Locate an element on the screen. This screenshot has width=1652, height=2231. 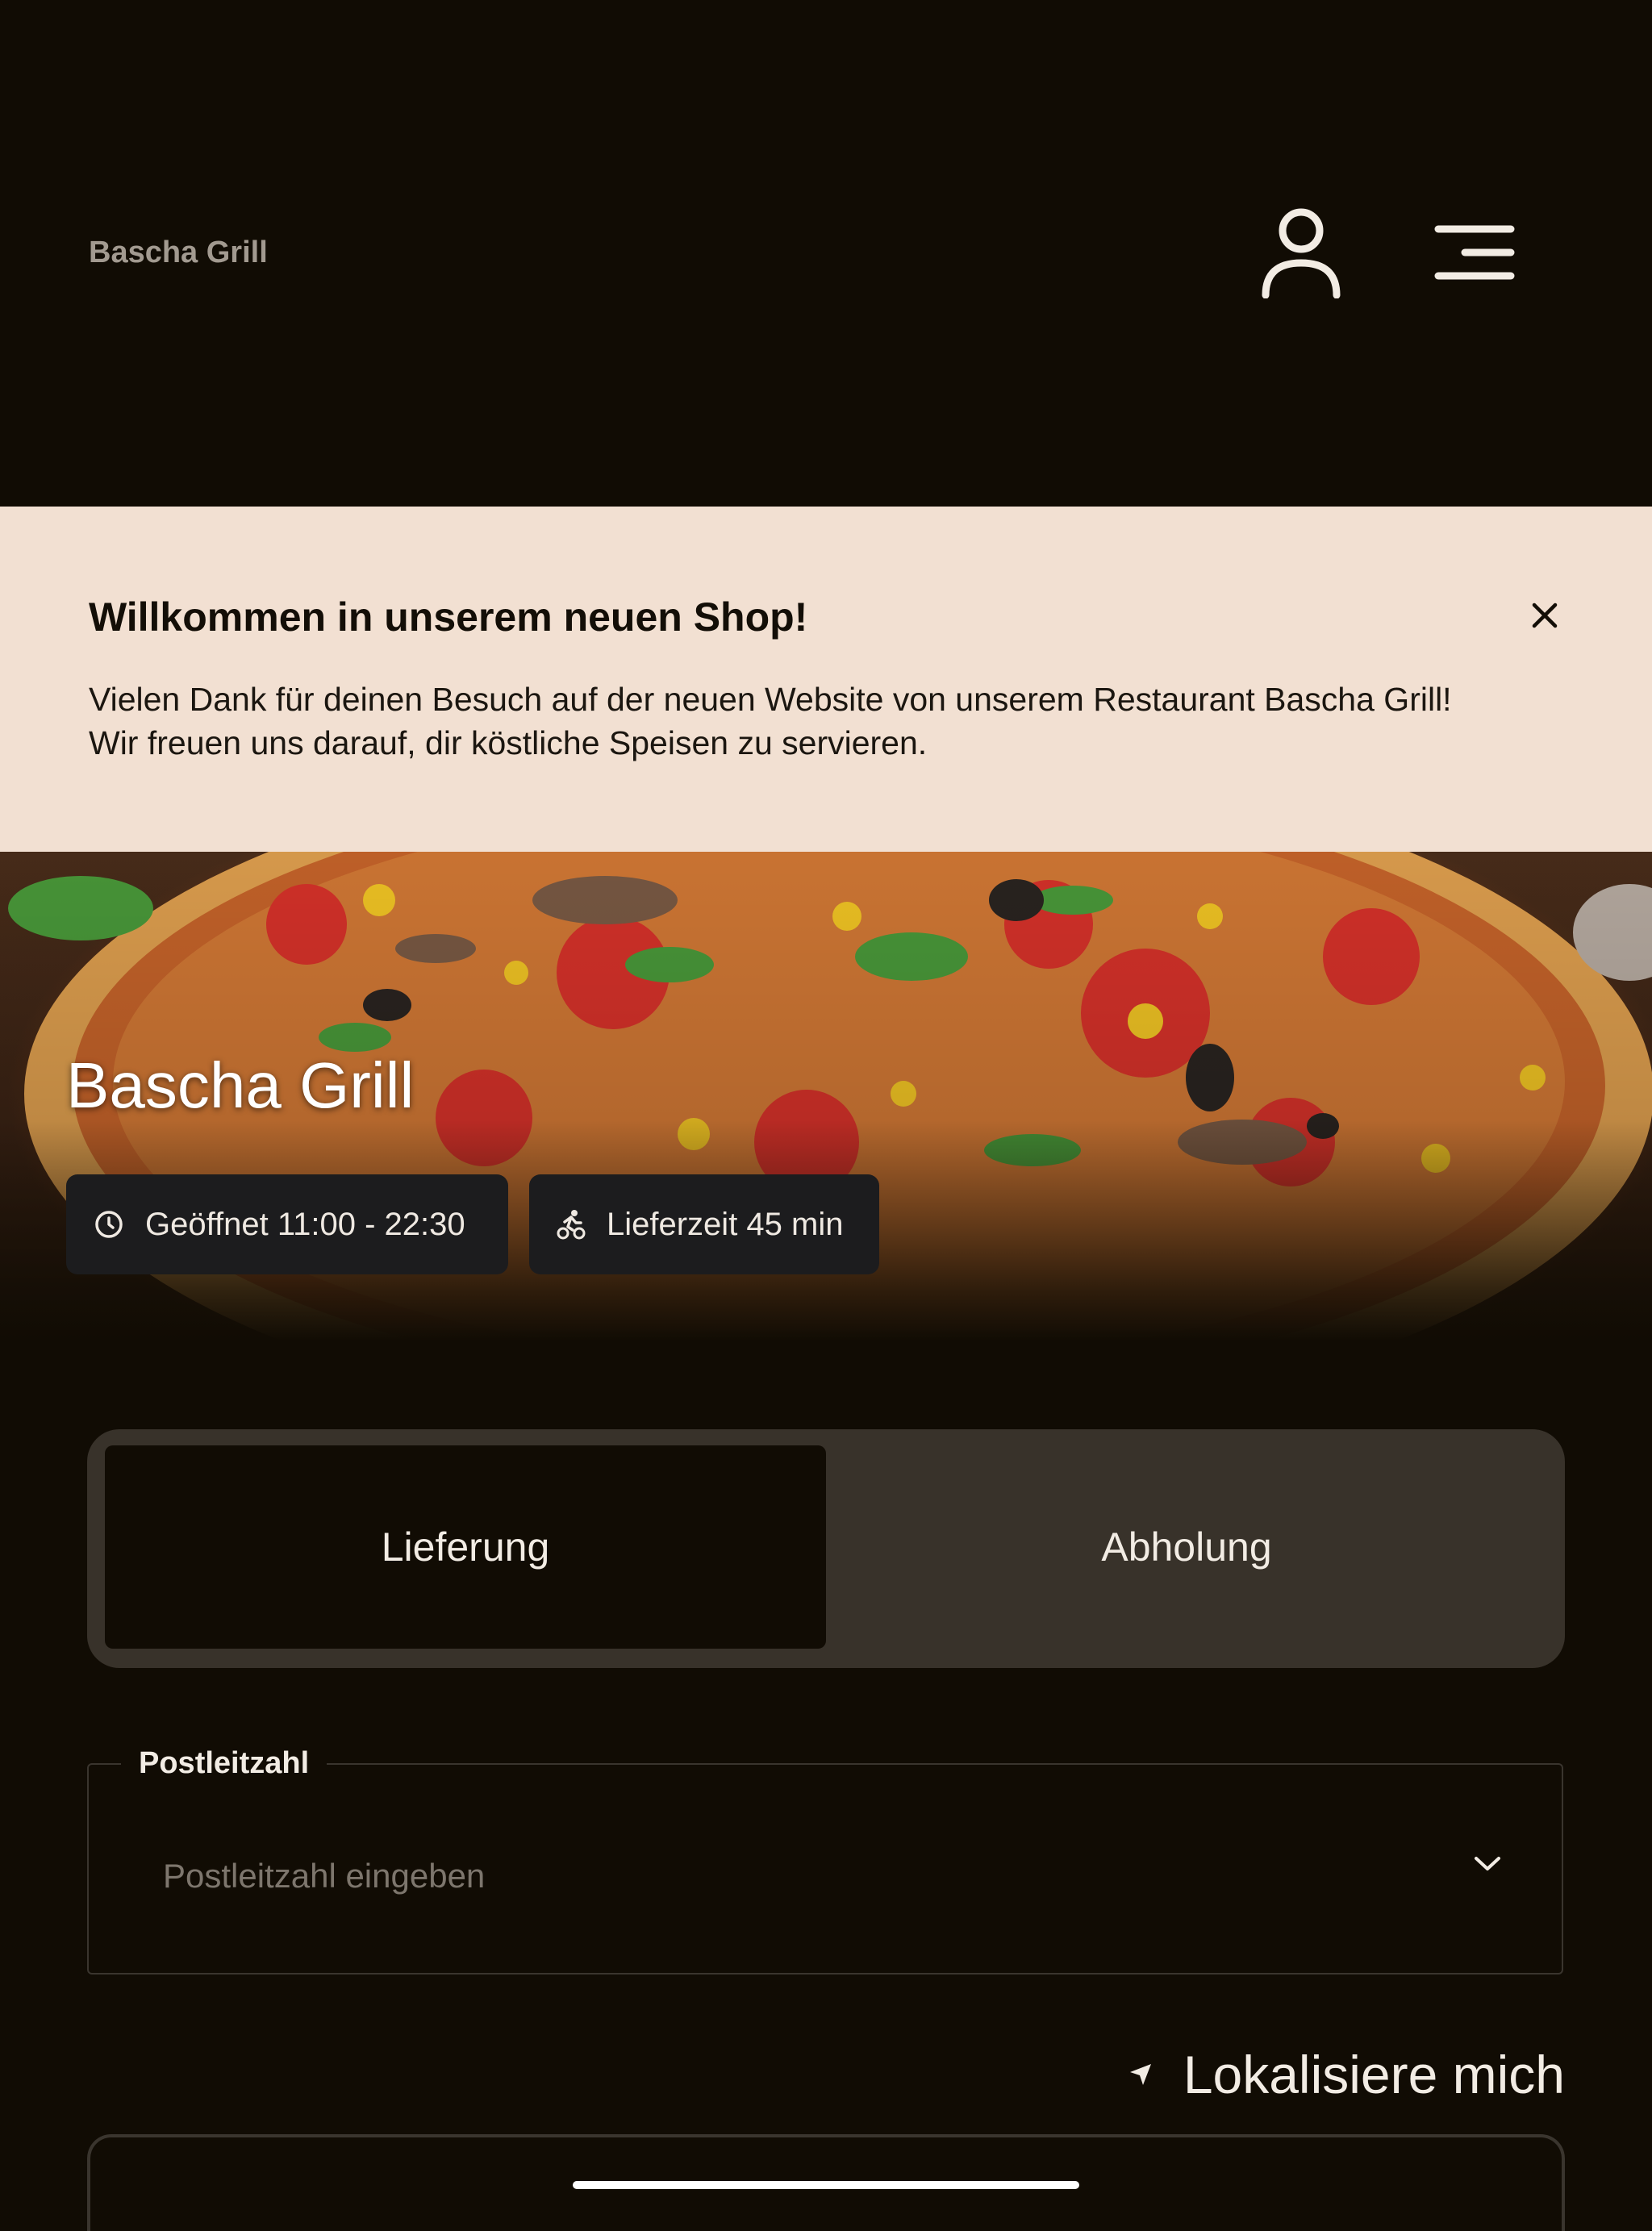
close-icon is located at coordinates (1545, 615).